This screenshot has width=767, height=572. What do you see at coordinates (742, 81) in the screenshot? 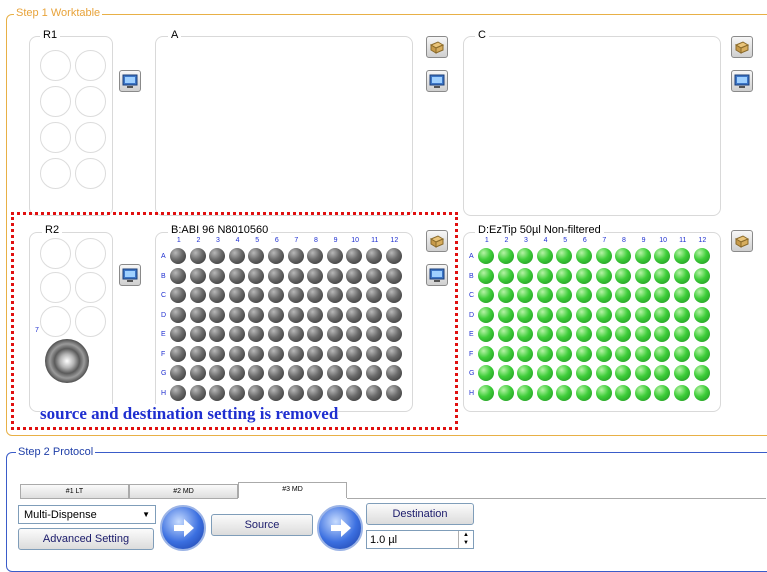
I see `c-monitor-button` at bounding box center [742, 81].